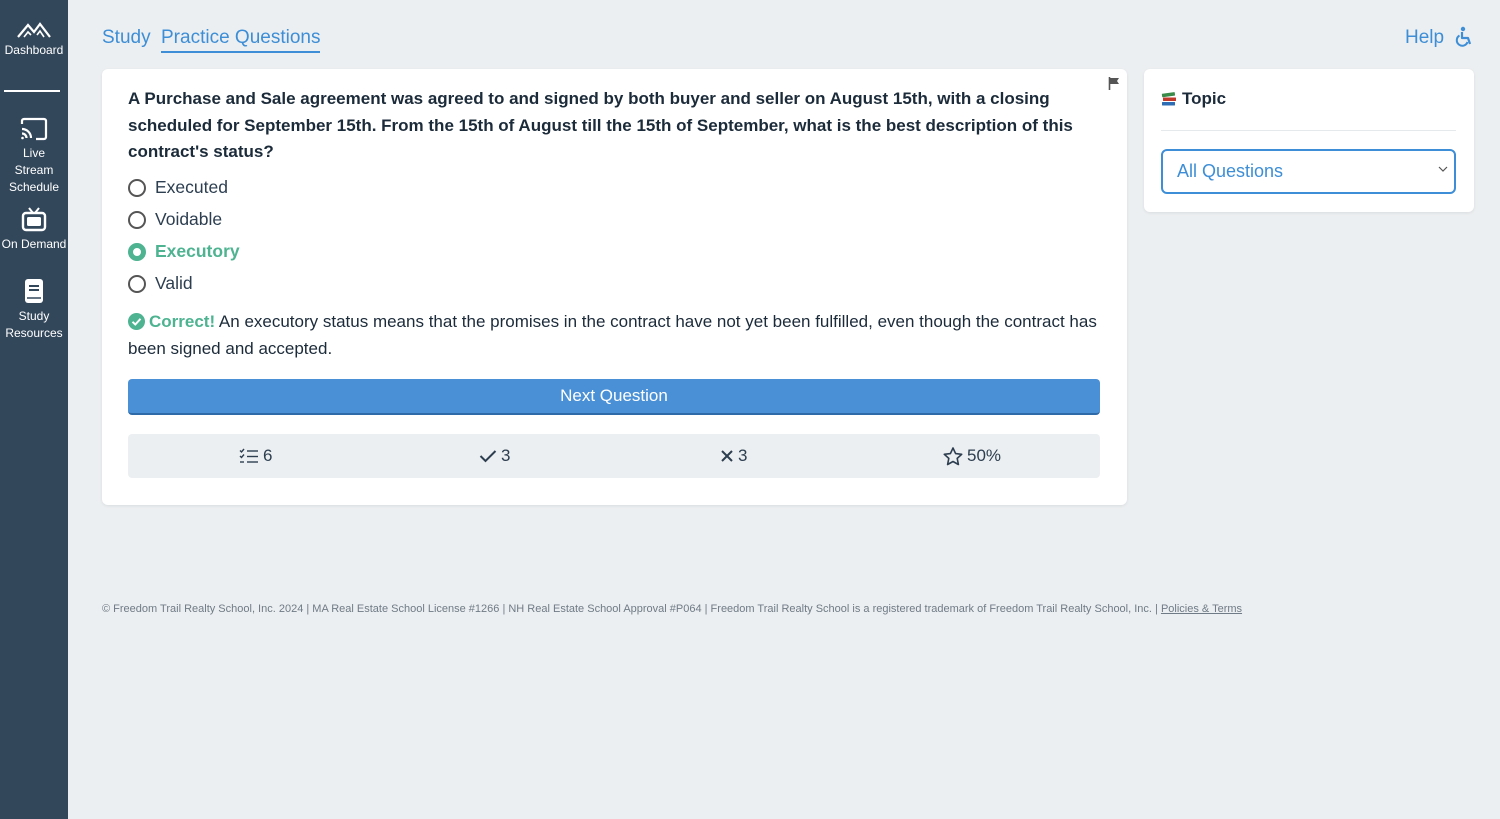  What do you see at coordinates (241, 40) in the screenshot?
I see `tab-practice-questions: Practice Questions` at bounding box center [241, 40].